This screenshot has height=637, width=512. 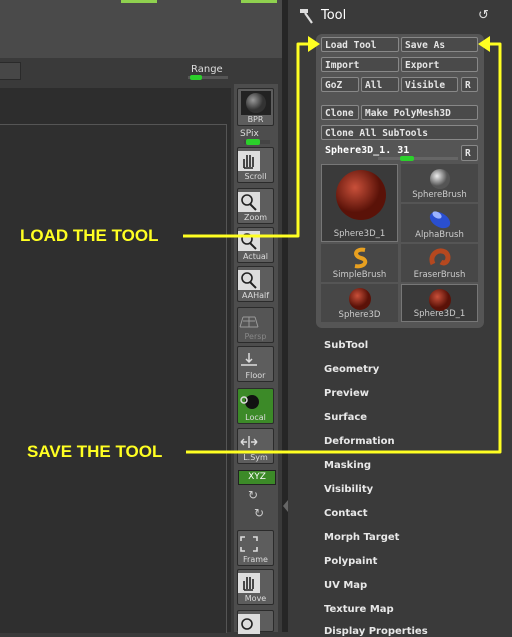 What do you see at coordinates (89, 235) in the screenshot?
I see `annotation-load-label: LOAD THE TOOL` at bounding box center [89, 235].